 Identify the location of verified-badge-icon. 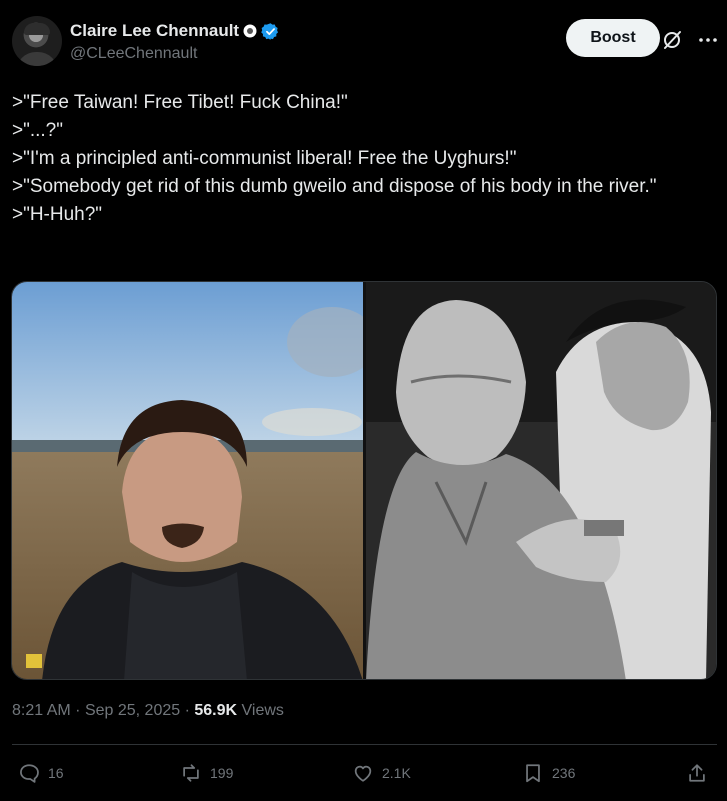
(270, 31).